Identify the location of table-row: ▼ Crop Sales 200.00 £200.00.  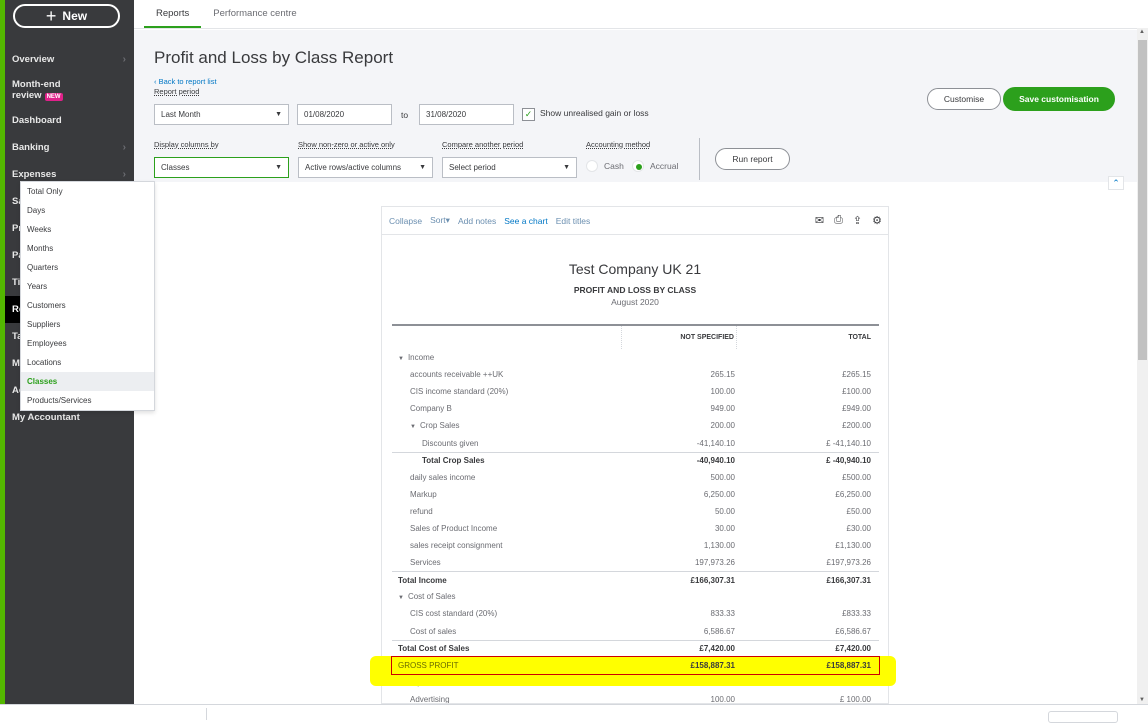
(635, 425).